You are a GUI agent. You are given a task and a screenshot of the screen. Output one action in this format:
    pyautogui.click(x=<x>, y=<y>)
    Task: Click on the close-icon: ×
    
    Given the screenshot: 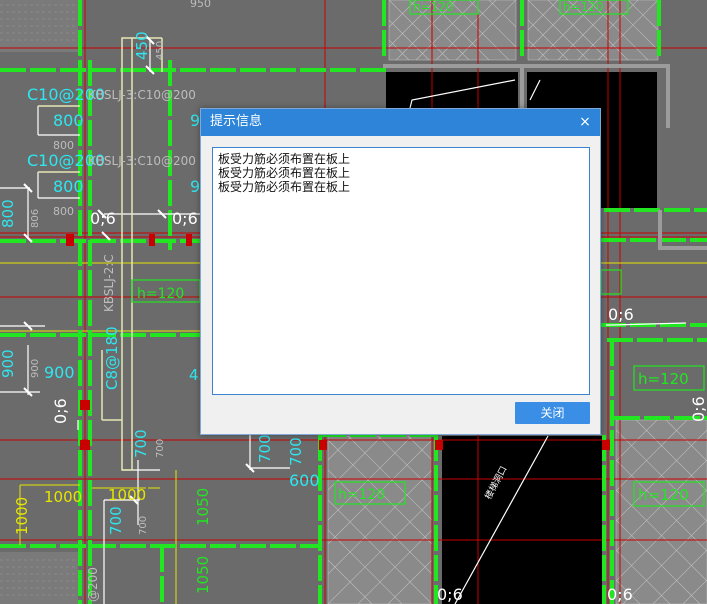 What is the action you would take?
    pyautogui.click(x=585, y=122)
    